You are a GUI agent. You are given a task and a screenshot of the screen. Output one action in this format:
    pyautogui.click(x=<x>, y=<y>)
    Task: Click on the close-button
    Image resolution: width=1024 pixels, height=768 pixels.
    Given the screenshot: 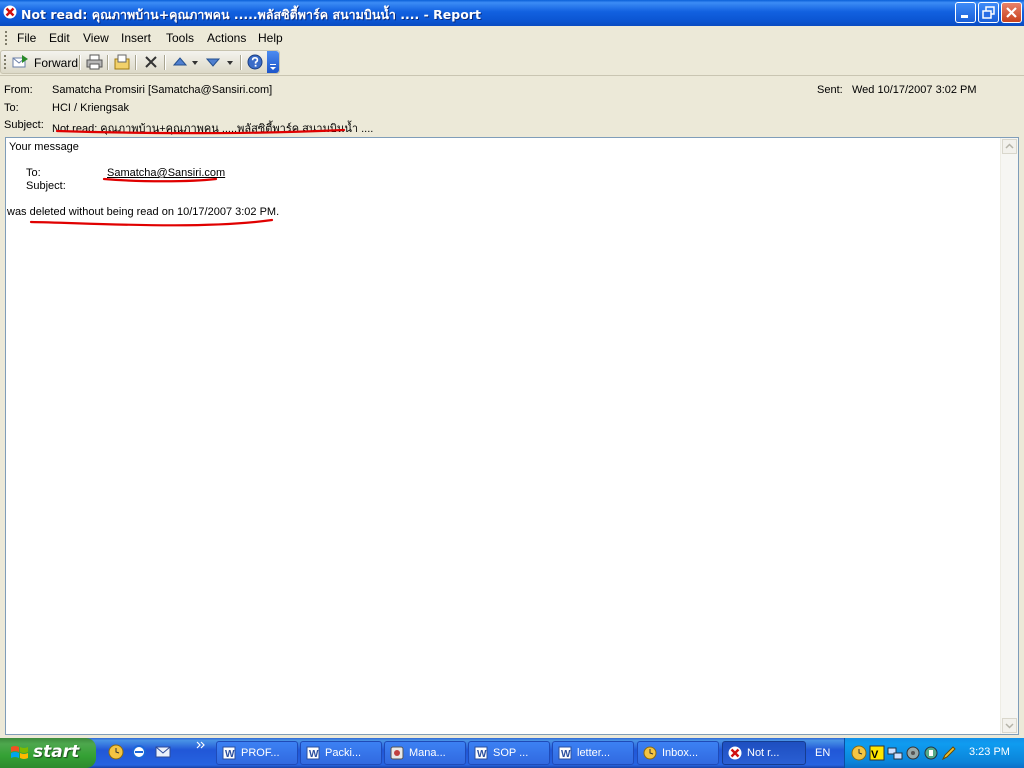 What is the action you would take?
    pyautogui.click(x=1011, y=12)
    